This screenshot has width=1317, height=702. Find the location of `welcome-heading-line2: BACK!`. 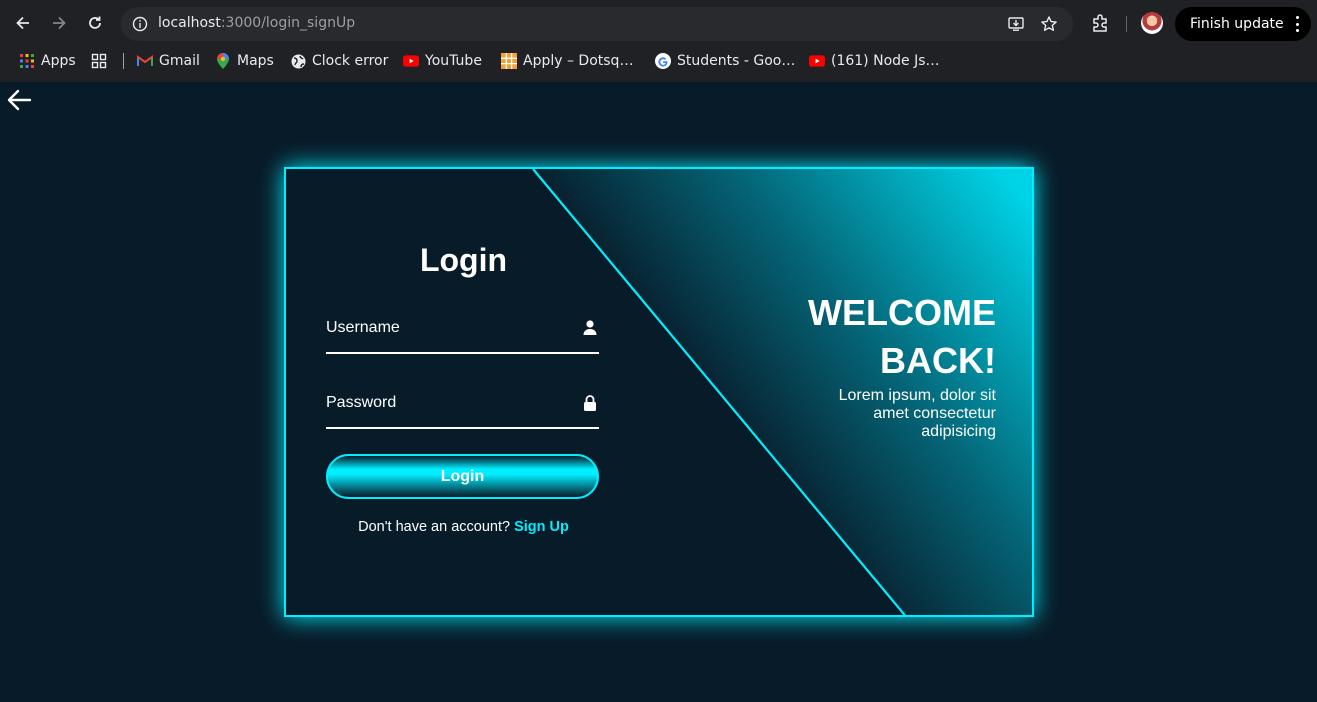

welcome-heading-line2: BACK! is located at coordinates (938, 360).